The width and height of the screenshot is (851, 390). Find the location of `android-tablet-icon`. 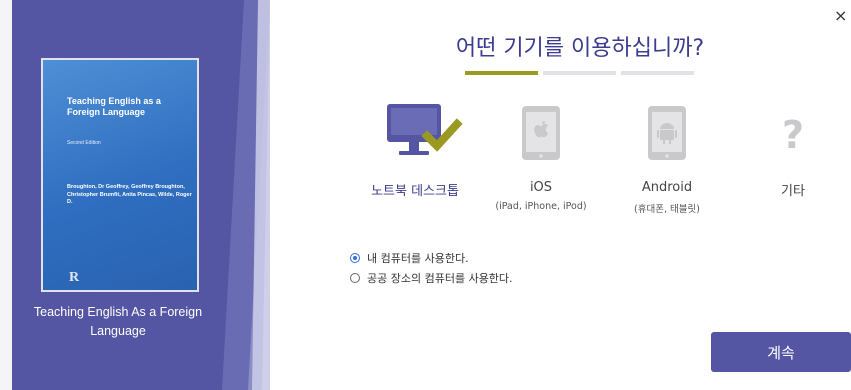

android-tablet-icon is located at coordinates (667, 133).